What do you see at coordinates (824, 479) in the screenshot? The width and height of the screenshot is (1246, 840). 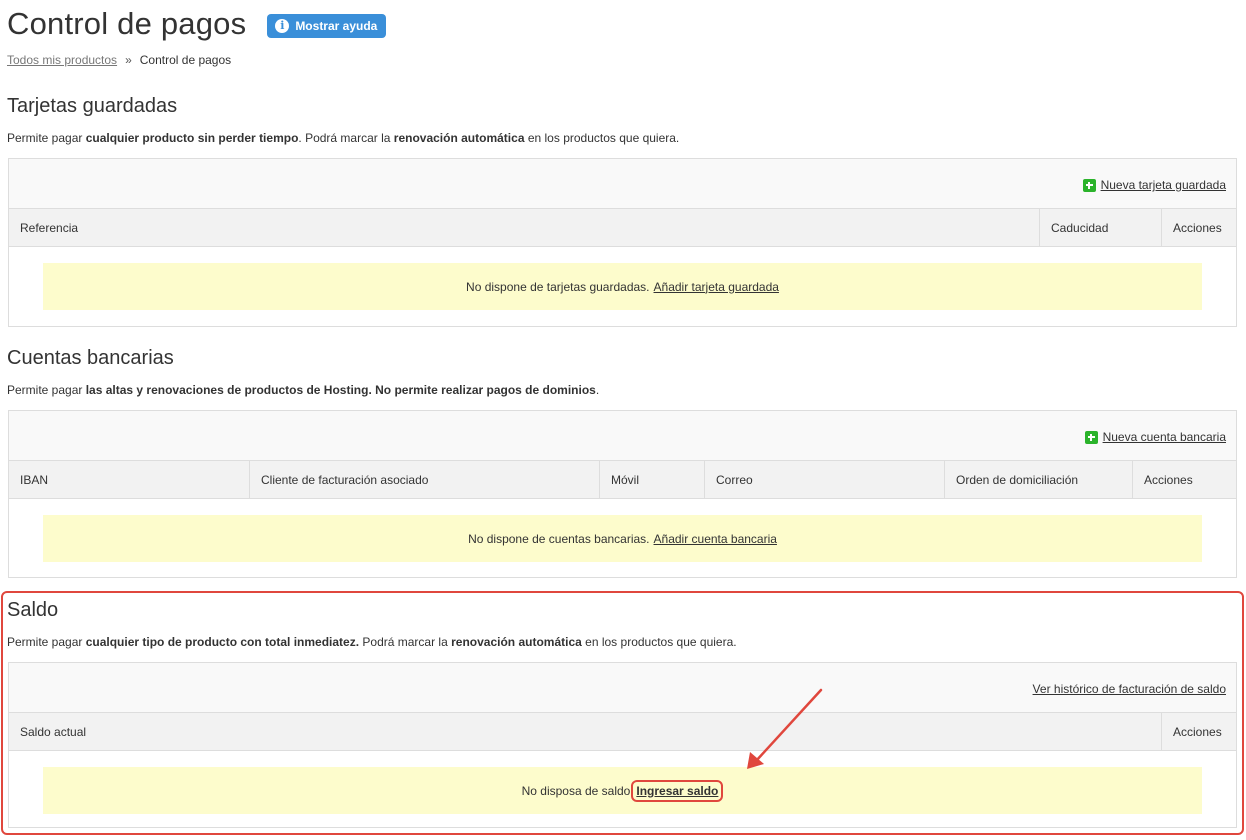 I see `column-header: Correo` at bounding box center [824, 479].